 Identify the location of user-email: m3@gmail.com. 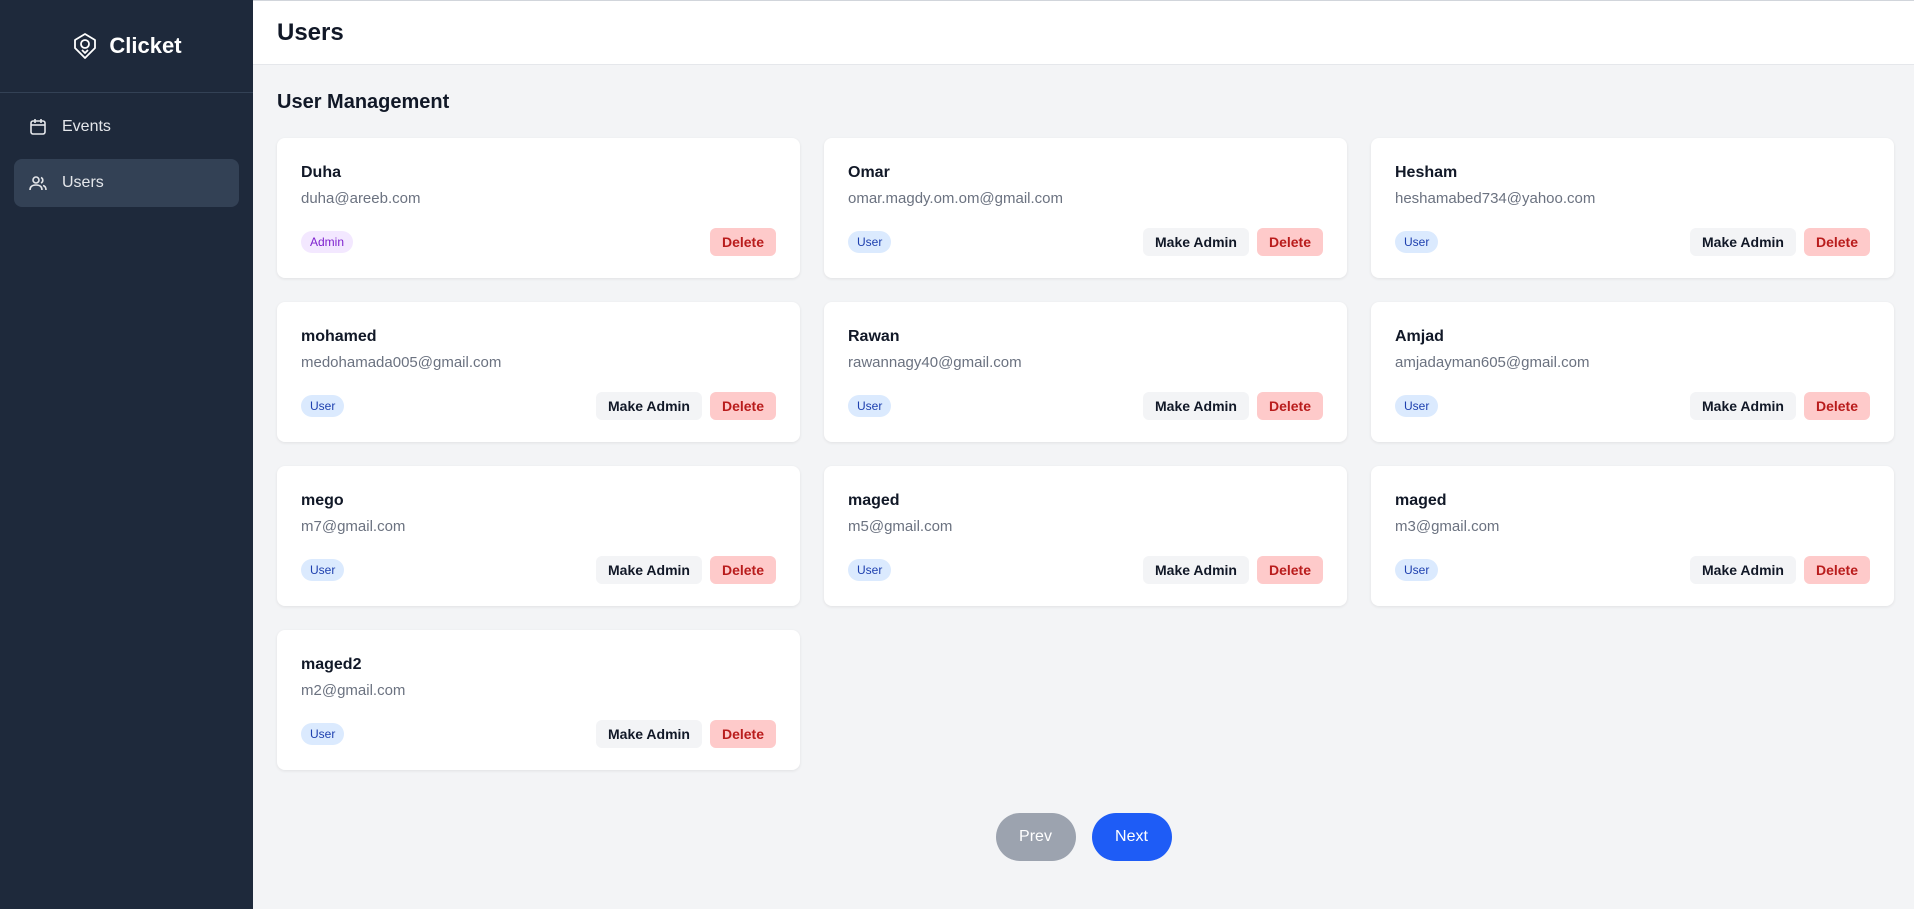
(1447, 526).